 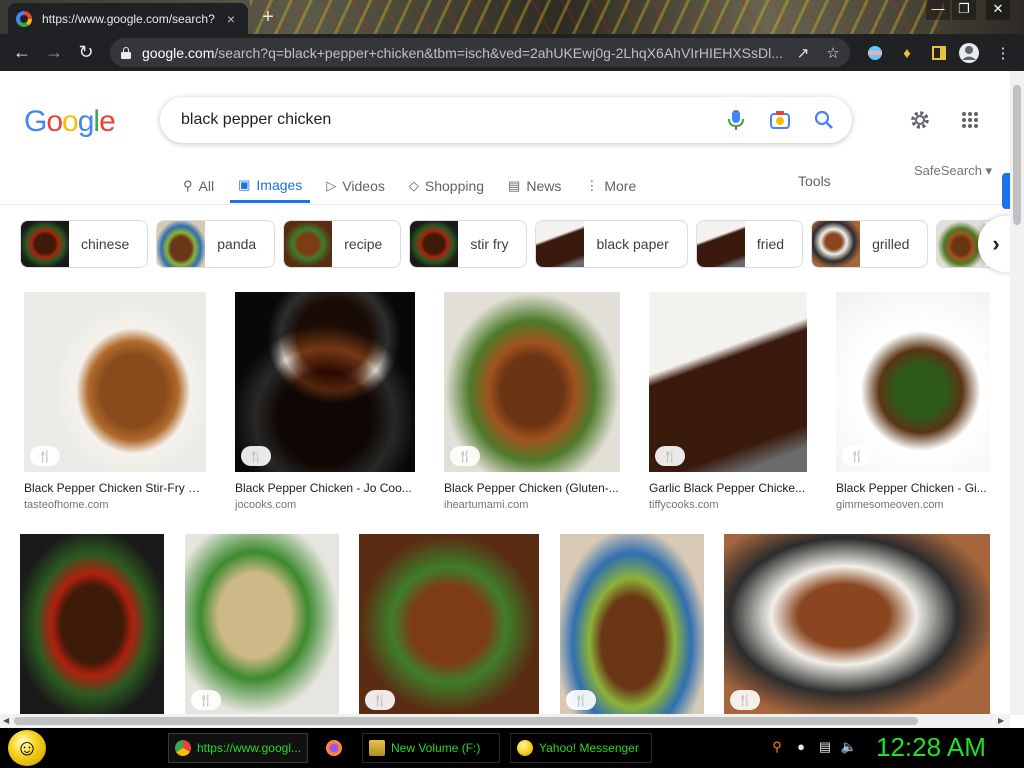 What do you see at coordinates (749, 244) in the screenshot?
I see `chip-fried: fried` at bounding box center [749, 244].